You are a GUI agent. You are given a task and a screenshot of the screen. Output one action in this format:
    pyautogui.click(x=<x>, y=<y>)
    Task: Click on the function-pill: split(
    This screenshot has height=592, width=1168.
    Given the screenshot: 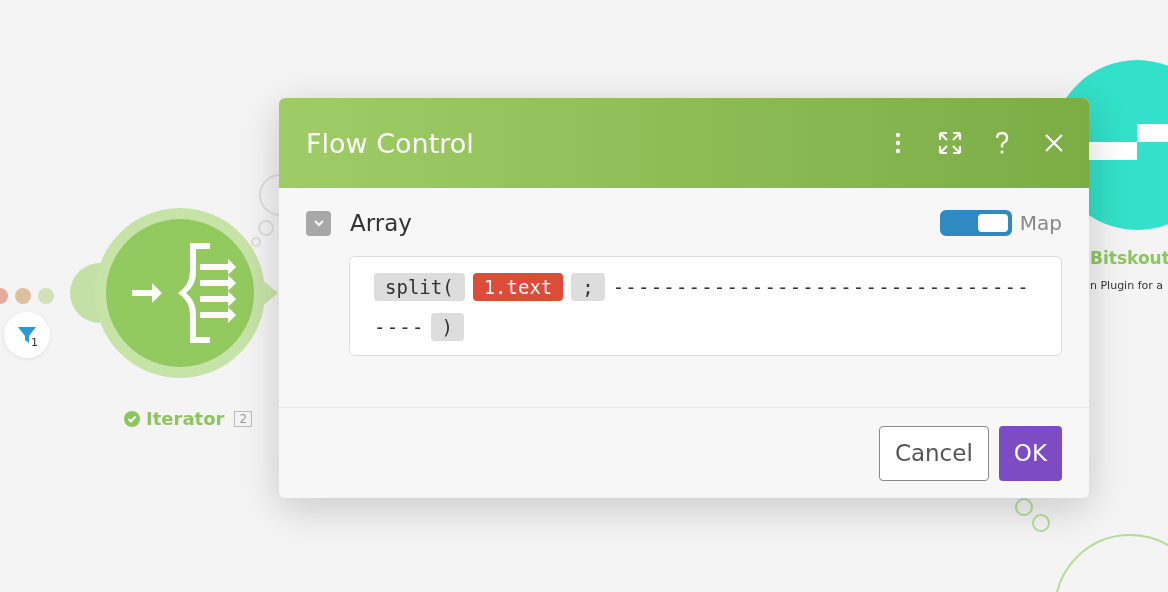 What is the action you would take?
    pyautogui.click(x=419, y=287)
    